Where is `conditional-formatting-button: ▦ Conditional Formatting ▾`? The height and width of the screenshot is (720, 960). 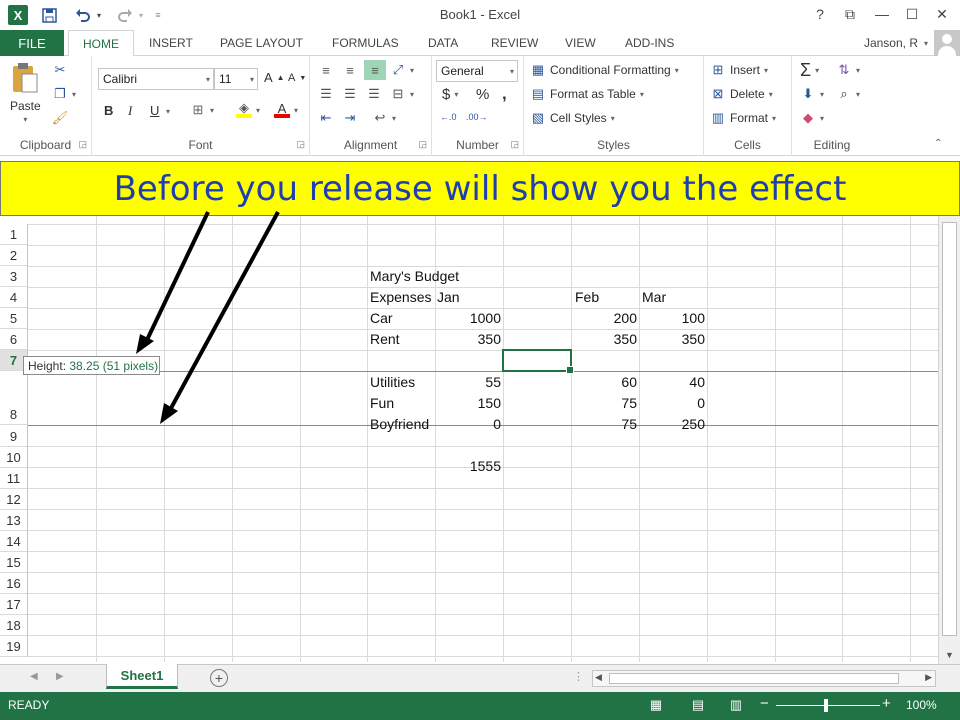 conditional-formatting-button: ▦ Conditional Formatting ▾ is located at coordinates (604, 70).